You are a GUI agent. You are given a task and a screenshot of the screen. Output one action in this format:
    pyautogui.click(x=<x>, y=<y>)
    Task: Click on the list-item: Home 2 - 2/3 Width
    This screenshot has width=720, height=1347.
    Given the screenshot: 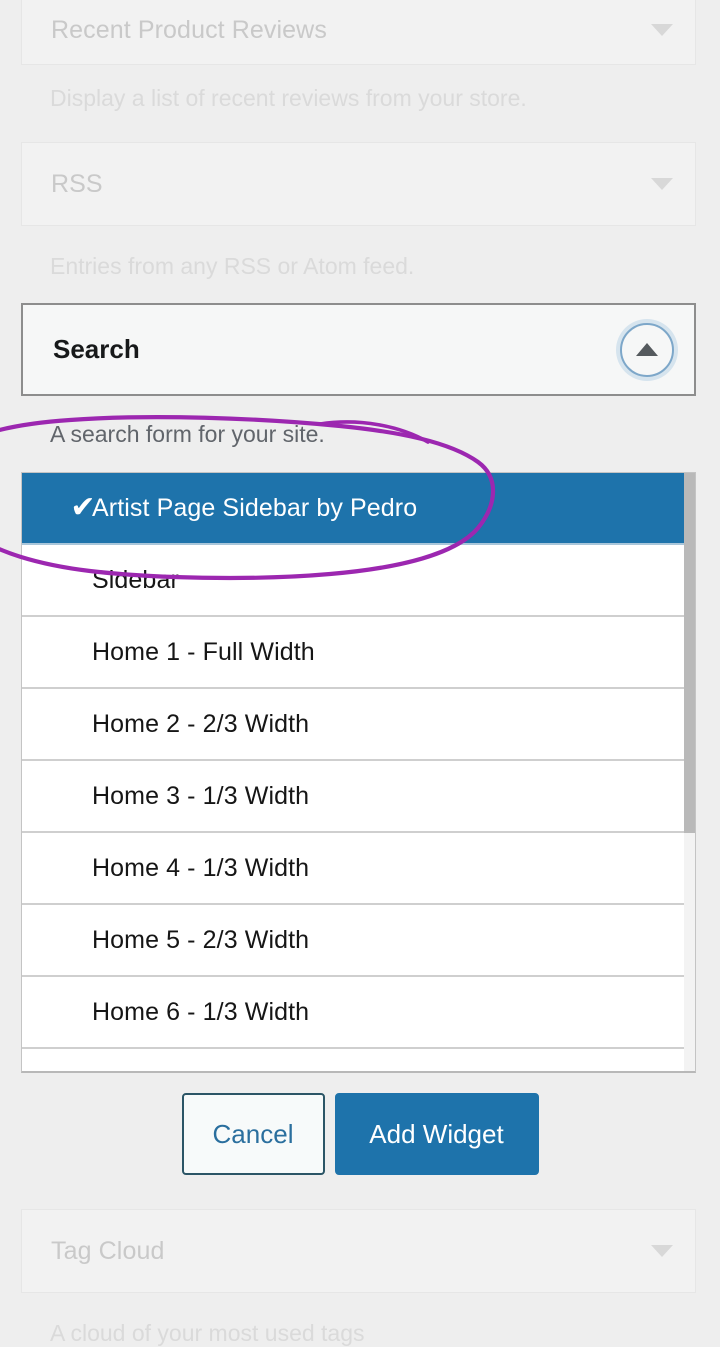 What is the action you would take?
    pyautogui.click(x=358, y=725)
    